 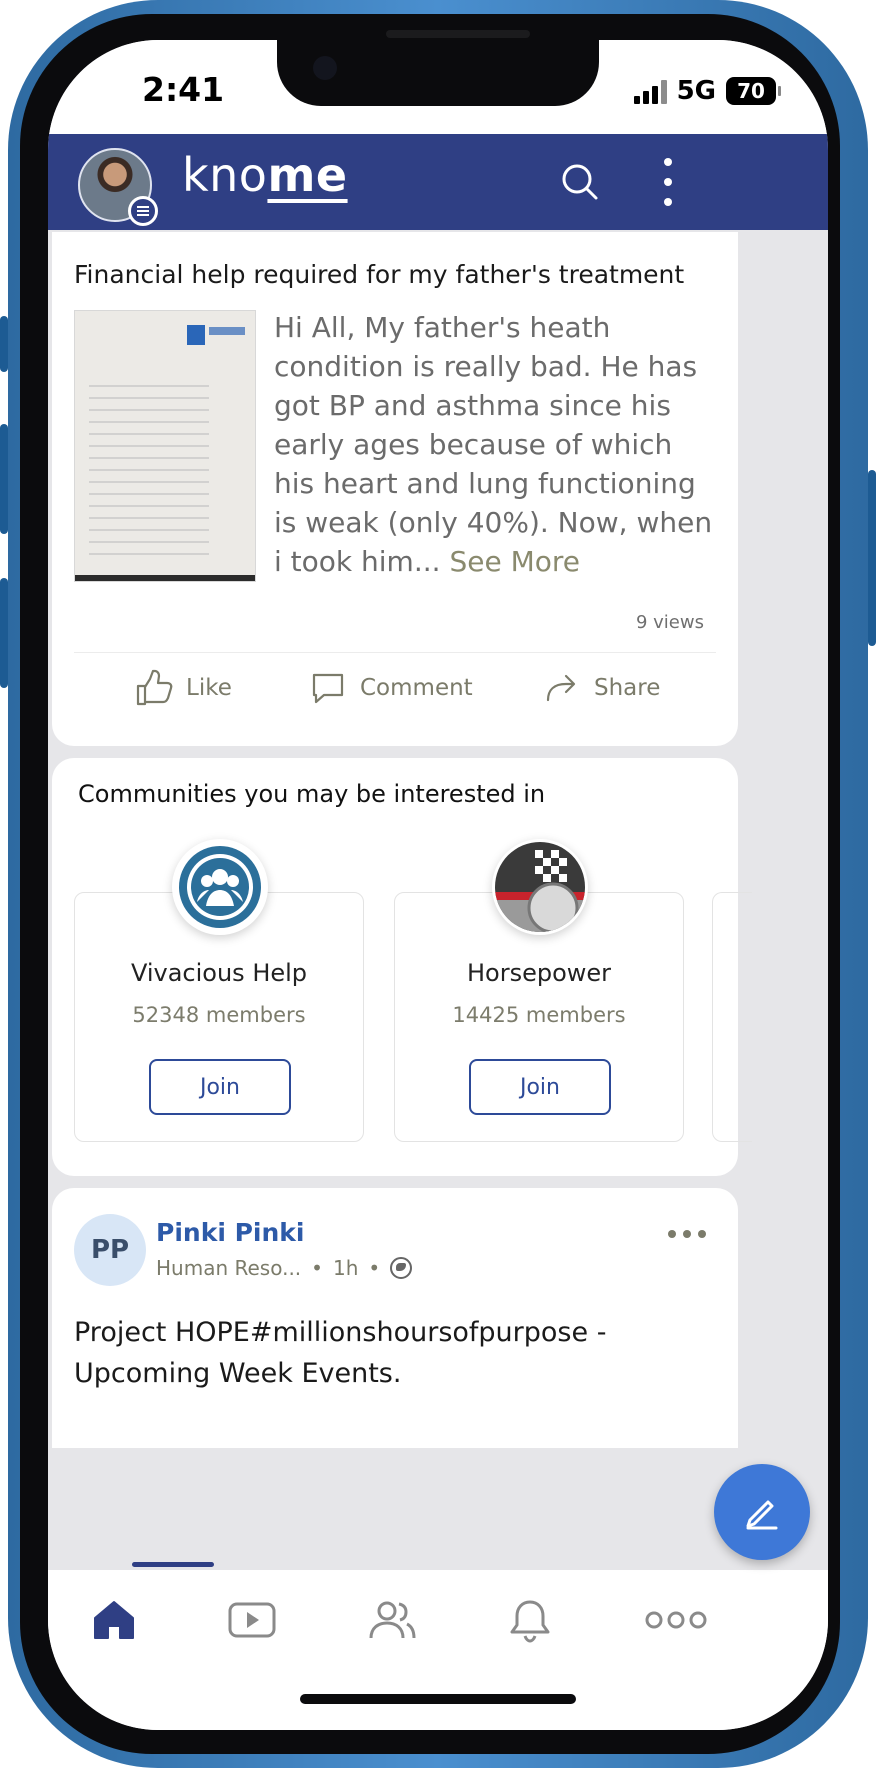 What do you see at coordinates (580, 182) in the screenshot?
I see `search-icon` at bounding box center [580, 182].